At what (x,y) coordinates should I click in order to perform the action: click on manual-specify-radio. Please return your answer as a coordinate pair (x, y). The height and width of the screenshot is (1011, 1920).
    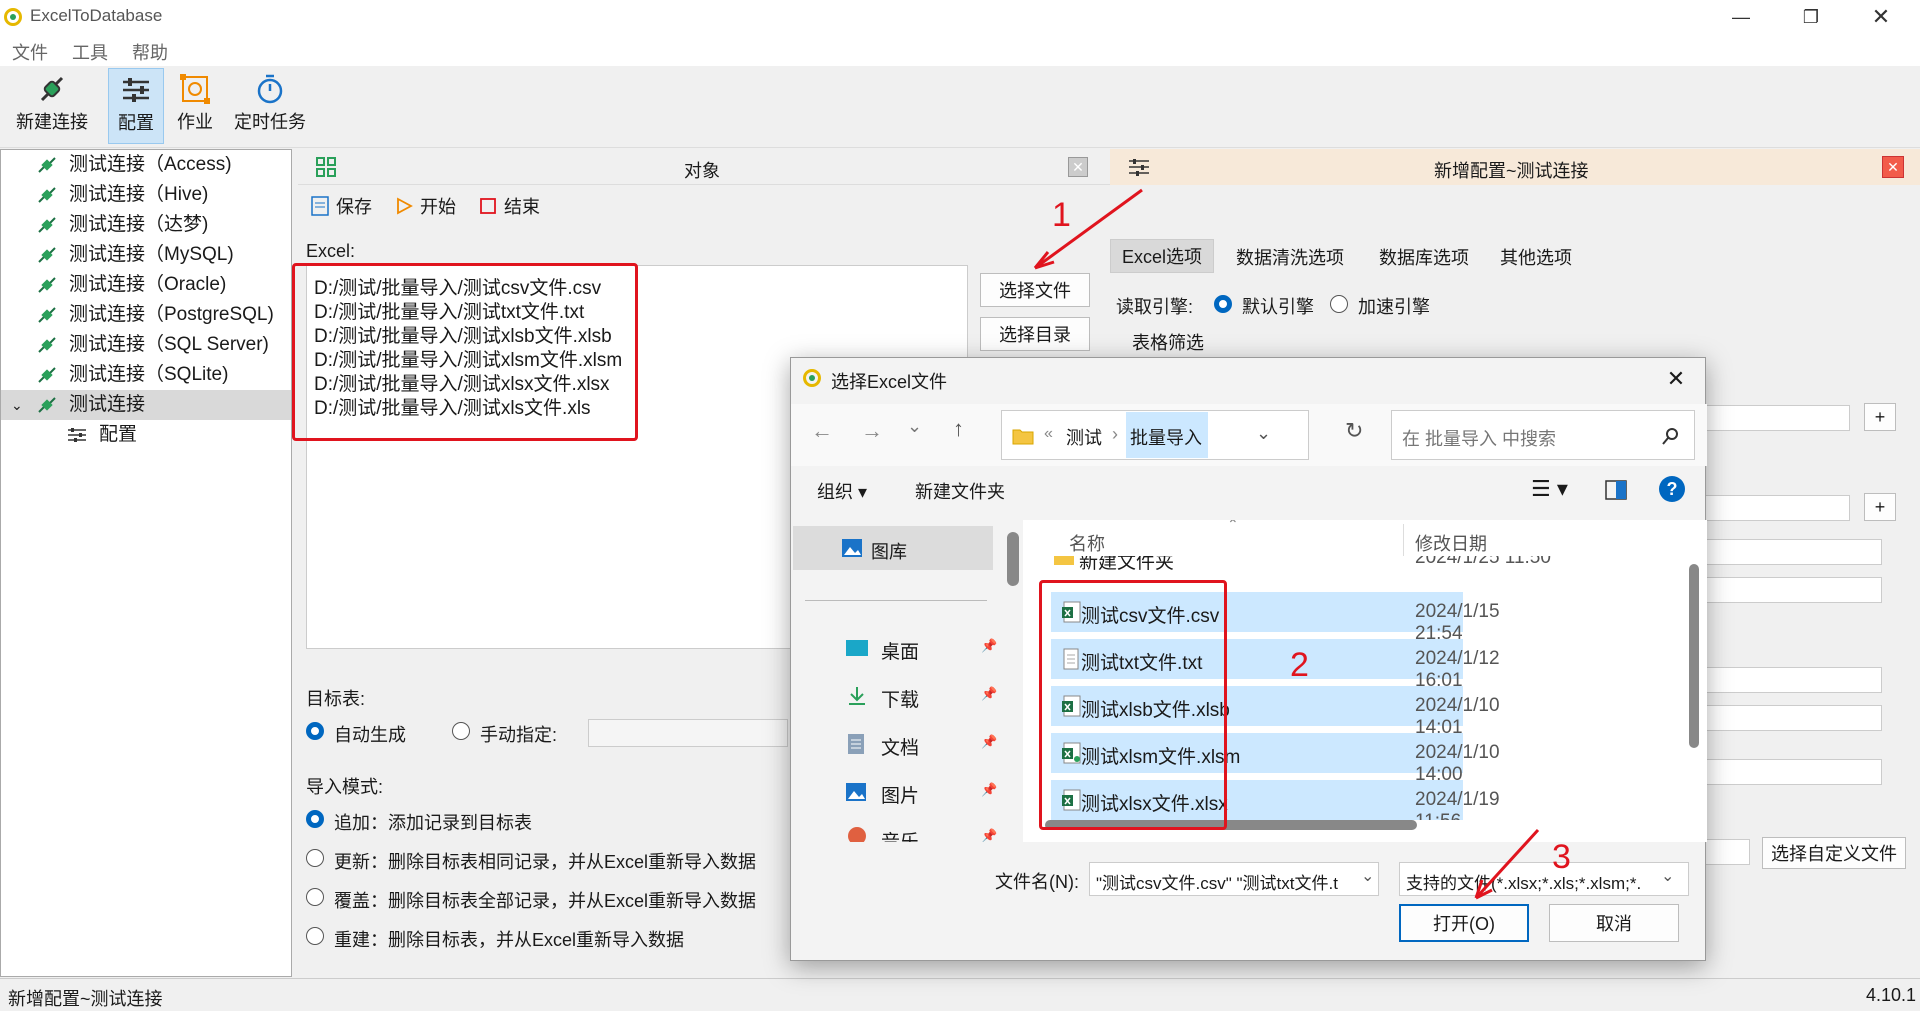
    Looking at the image, I should click on (461, 731).